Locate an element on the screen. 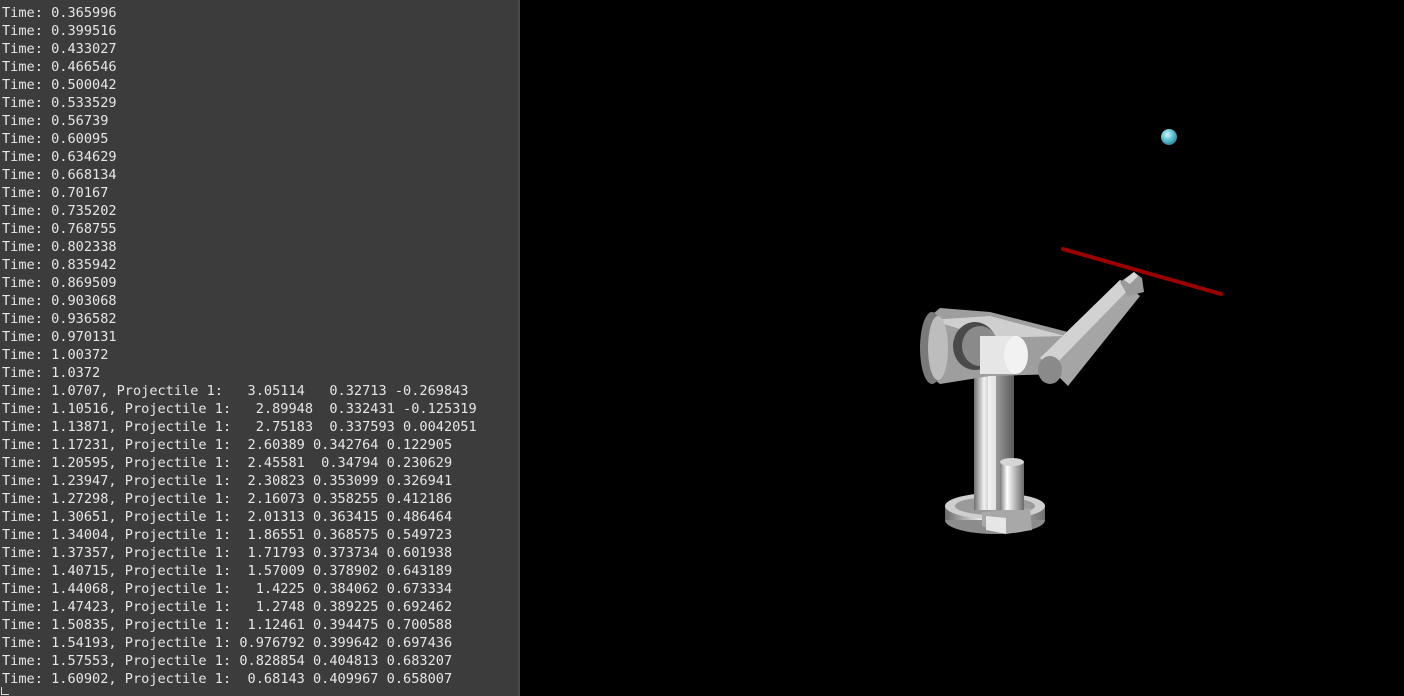 The image size is (1404, 696). console-line: Time: 0.433027 is located at coordinates (59, 49).